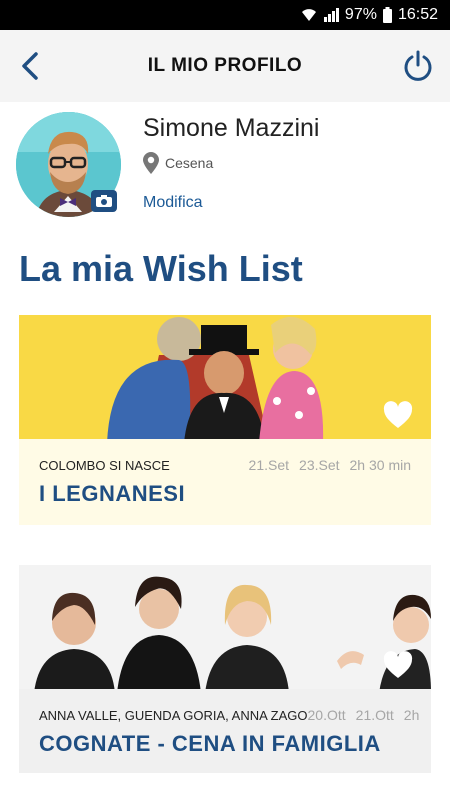  What do you see at coordinates (112, 493) in the screenshot?
I see `show-title: I LEGNANESI` at bounding box center [112, 493].